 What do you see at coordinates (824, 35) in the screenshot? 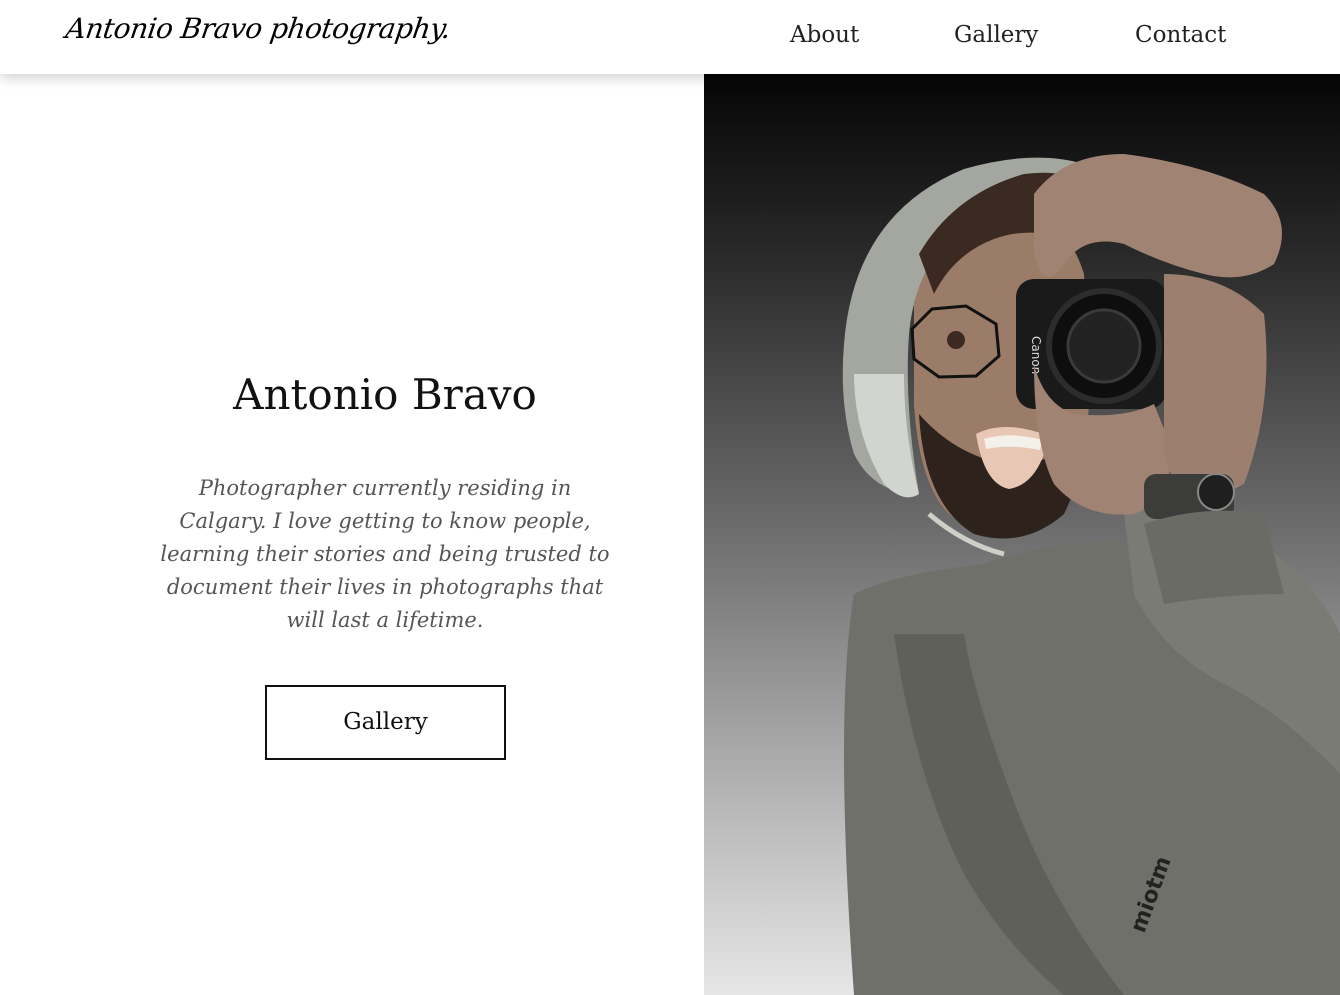
I see `nav-link-about: About` at bounding box center [824, 35].